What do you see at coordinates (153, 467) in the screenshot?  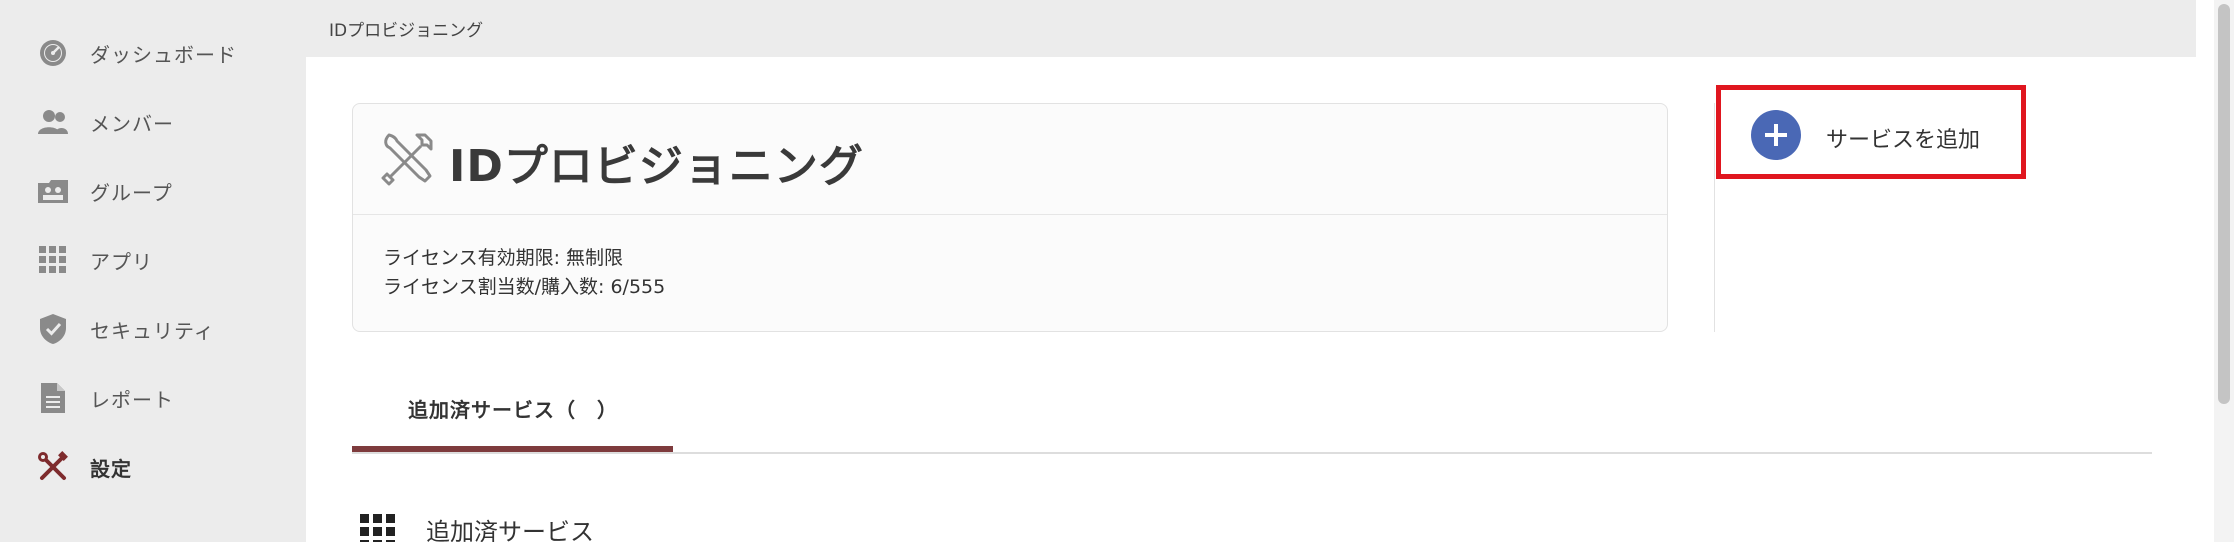 I see `sidebar-item-settings: 設定` at bounding box center [153, 467].